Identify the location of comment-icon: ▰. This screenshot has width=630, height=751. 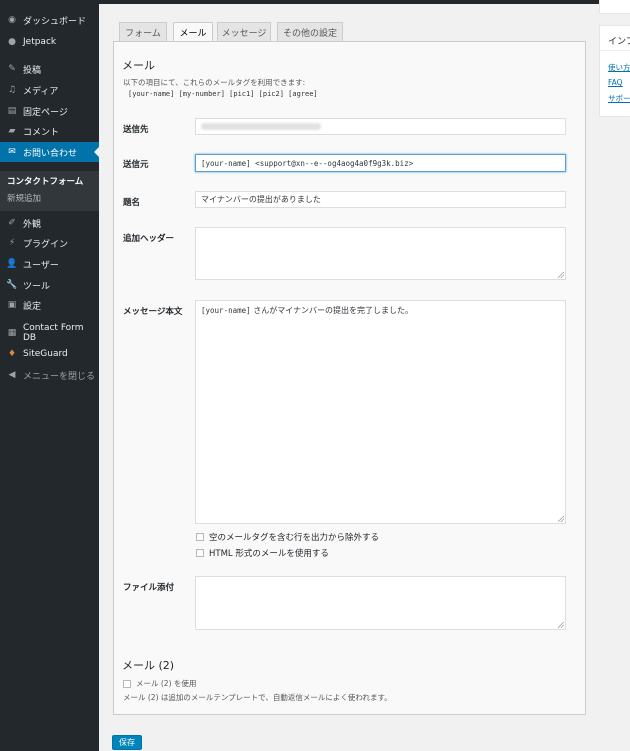
(12, 131).